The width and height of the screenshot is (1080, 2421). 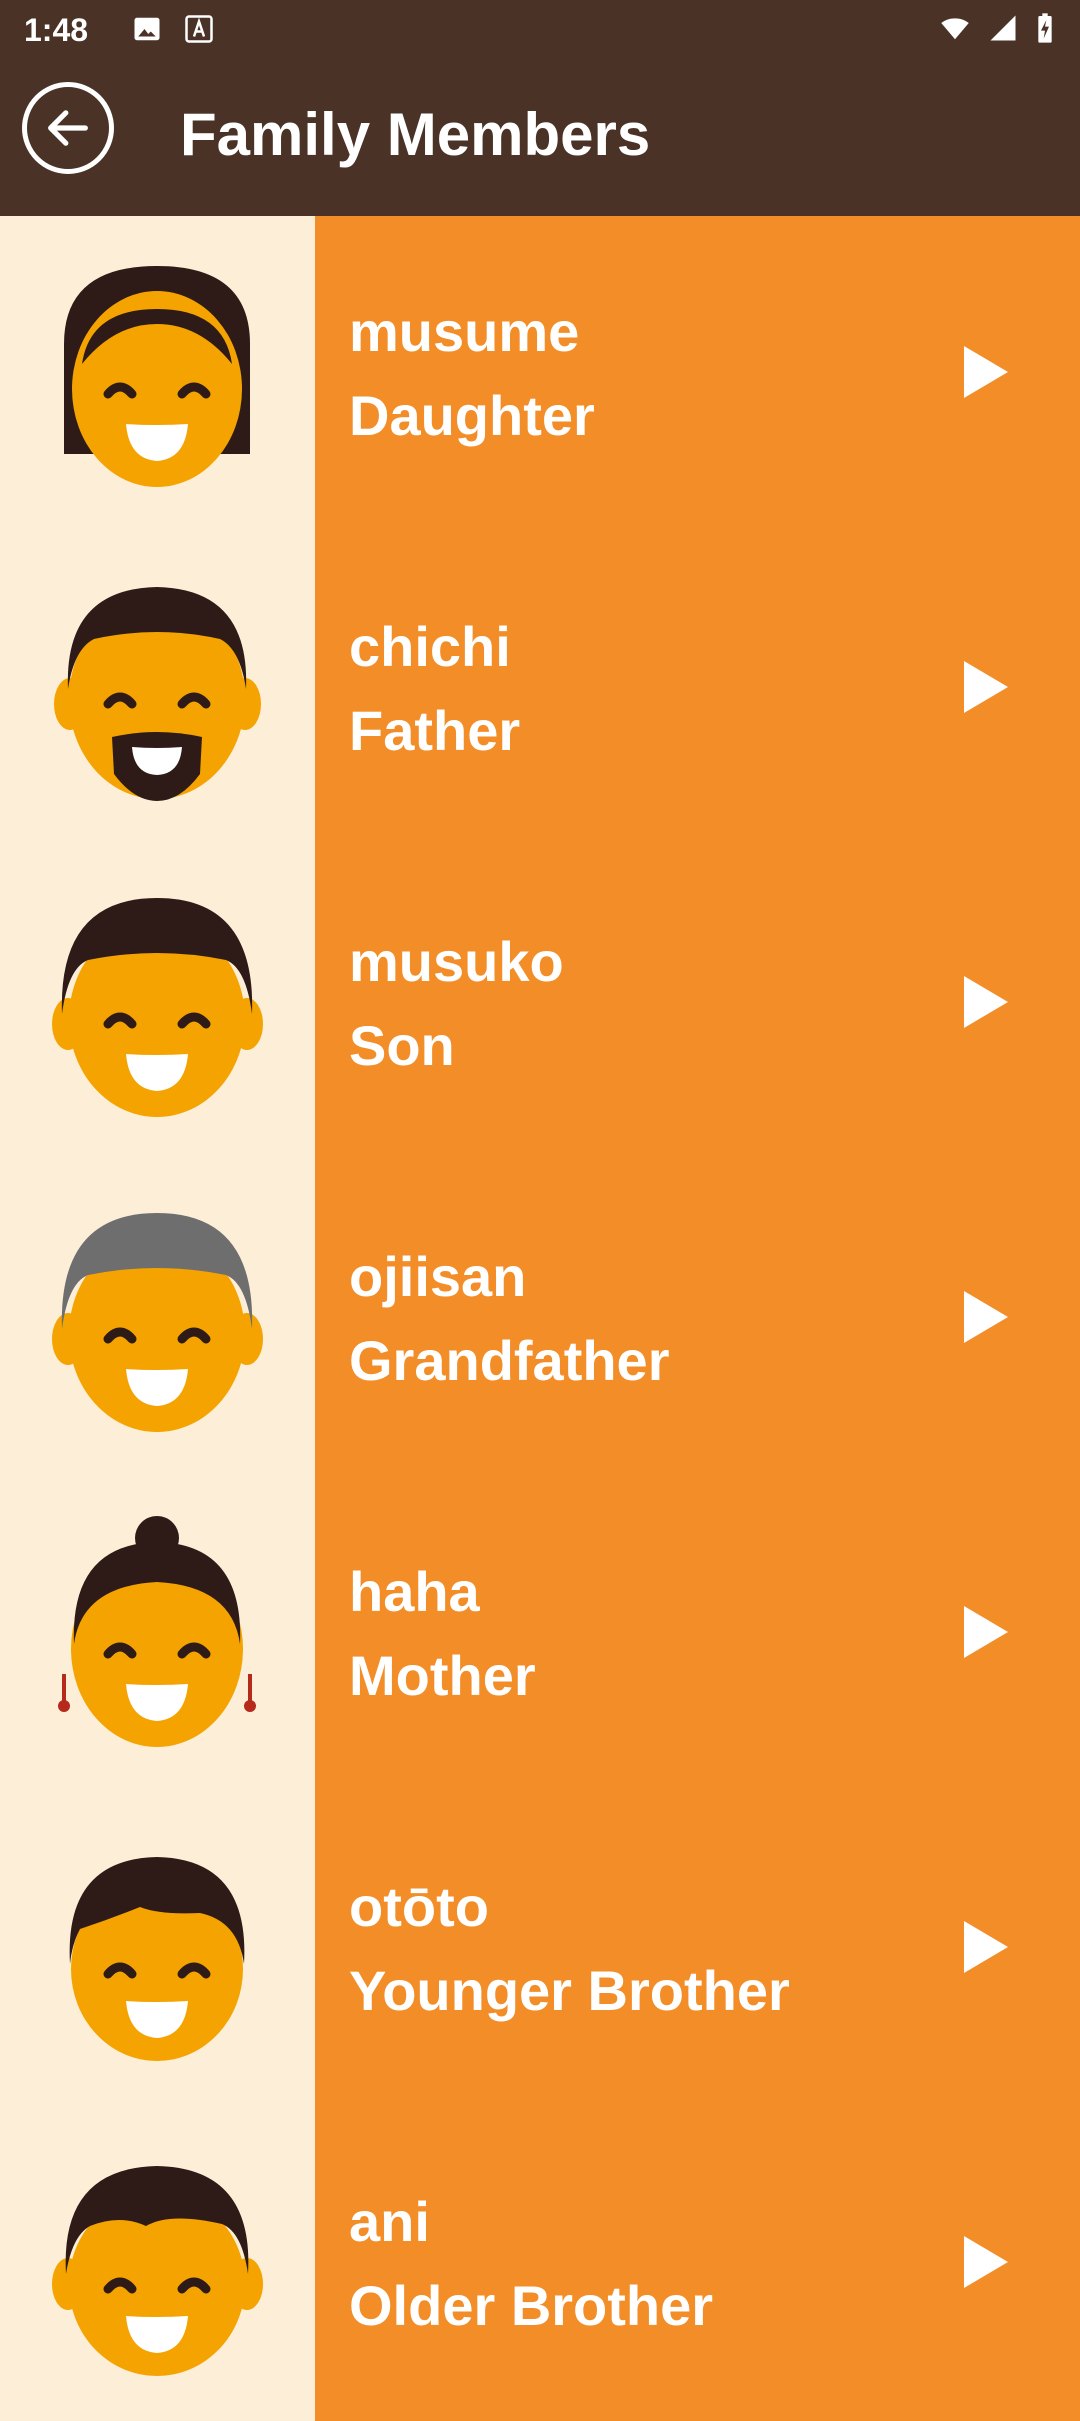 What do you see at coordinates (464, 331) in the screenshot?
I see `japanese-word: musume` at bounding box center [464, 331].